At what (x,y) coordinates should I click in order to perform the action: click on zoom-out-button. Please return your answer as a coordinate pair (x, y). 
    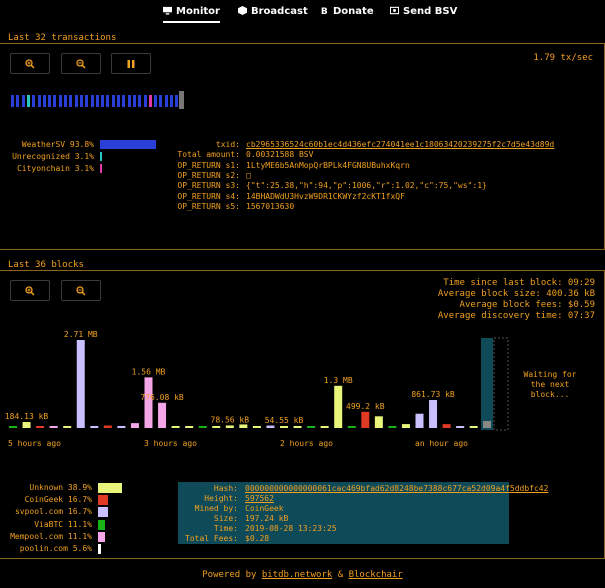
    Looking at the image, I should click on (81, 63).